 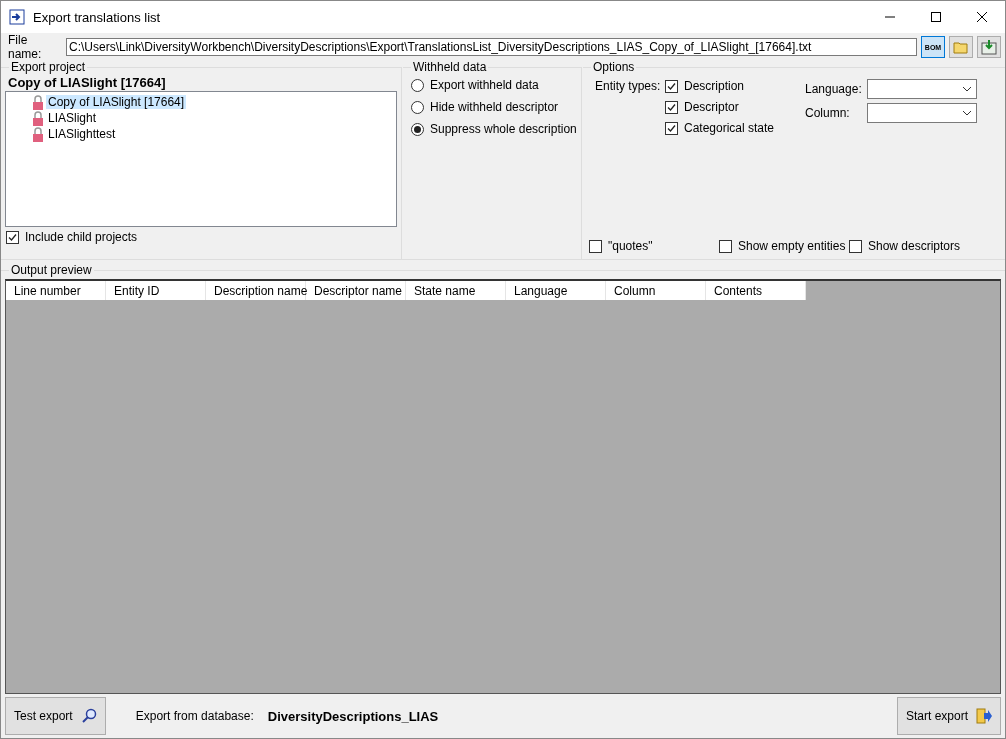 What do you see at coordinates (25, 47) in the screenshot?
I see `field-label: File name:` at bounding box center [25, 47].